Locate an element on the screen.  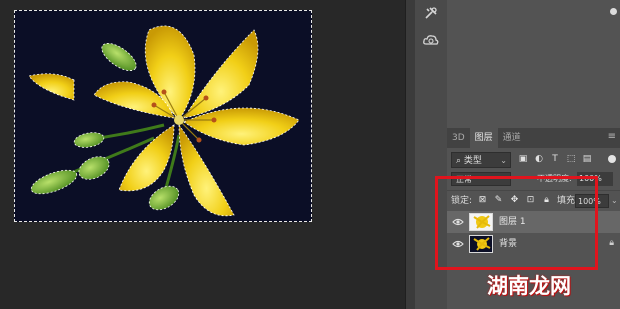
blend-mode-select: 正常 is located at coordinates (481, 179).